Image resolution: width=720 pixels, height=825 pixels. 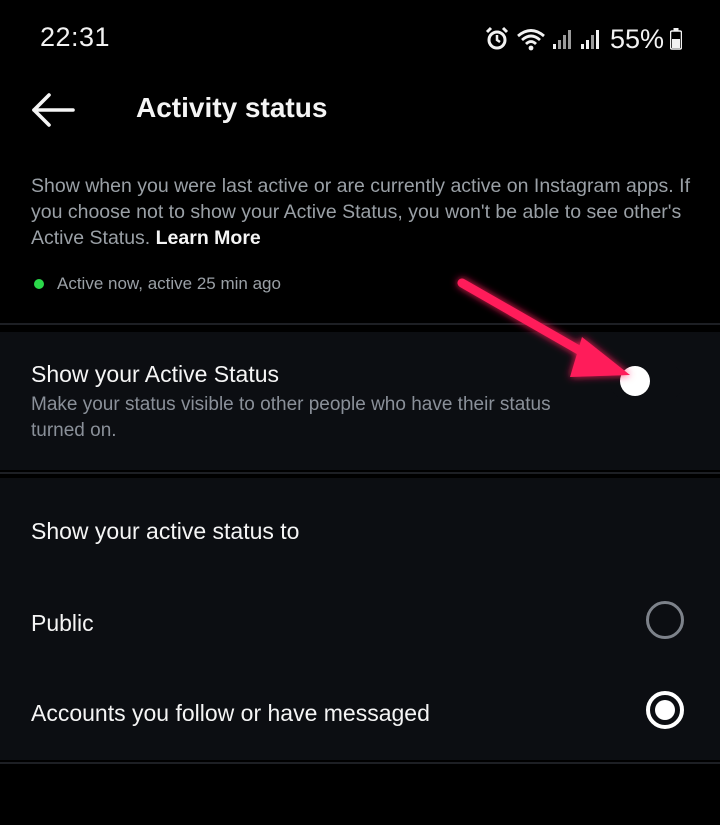 I want to click on activity-preview: Active now, active 25 min ago, so click(x=157, y=284).